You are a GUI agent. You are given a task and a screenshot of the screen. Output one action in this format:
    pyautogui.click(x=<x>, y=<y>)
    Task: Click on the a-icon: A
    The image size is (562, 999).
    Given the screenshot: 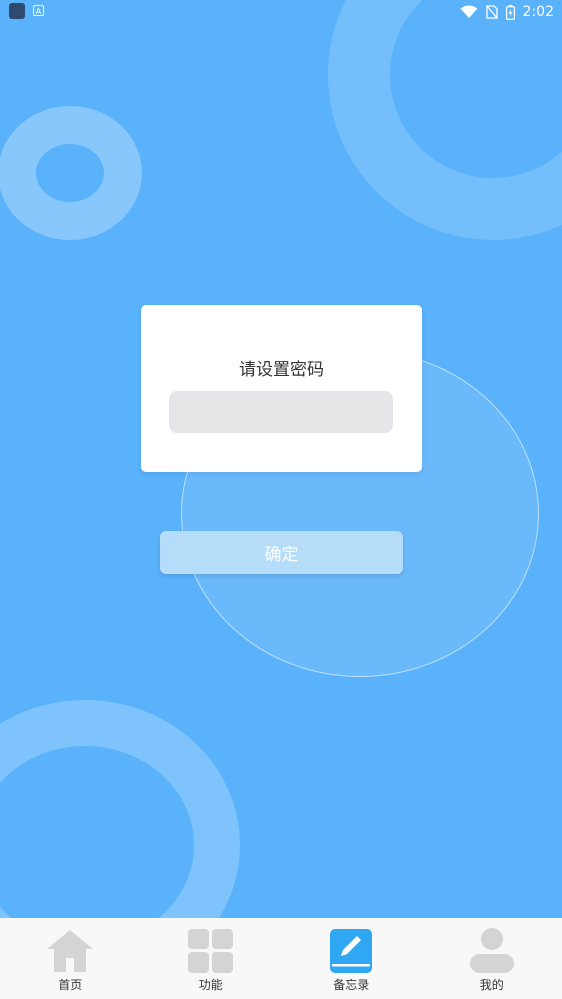 What is the action you would take?
    pyautogui.click(x=38, y=10)
    